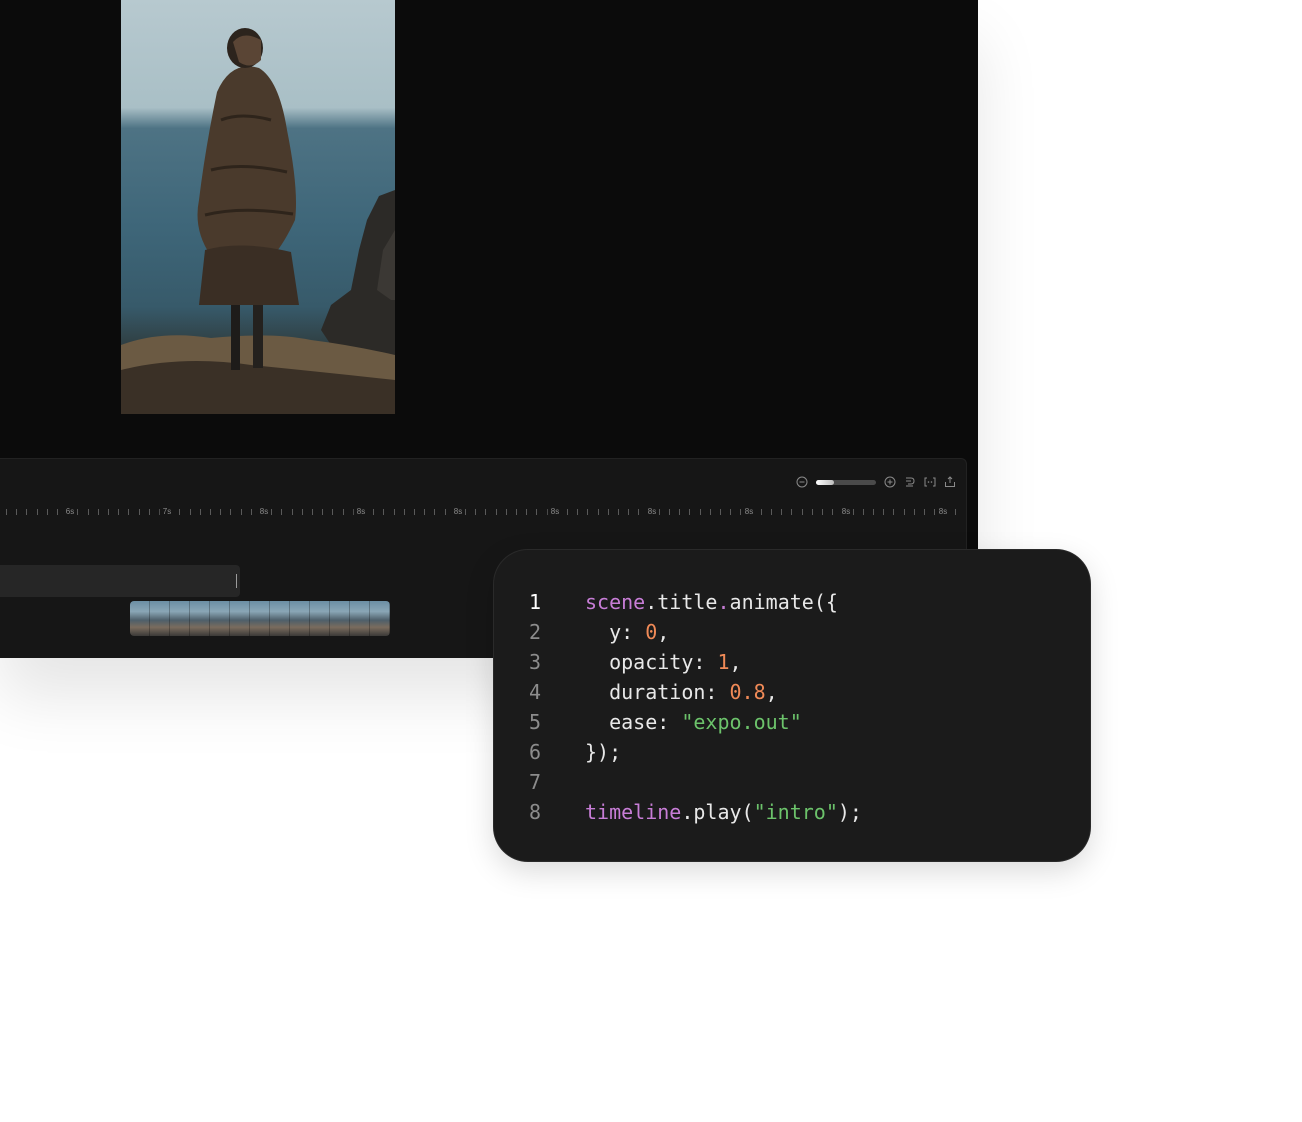  I want to click on zoom-in-icon, so click(890, 482).